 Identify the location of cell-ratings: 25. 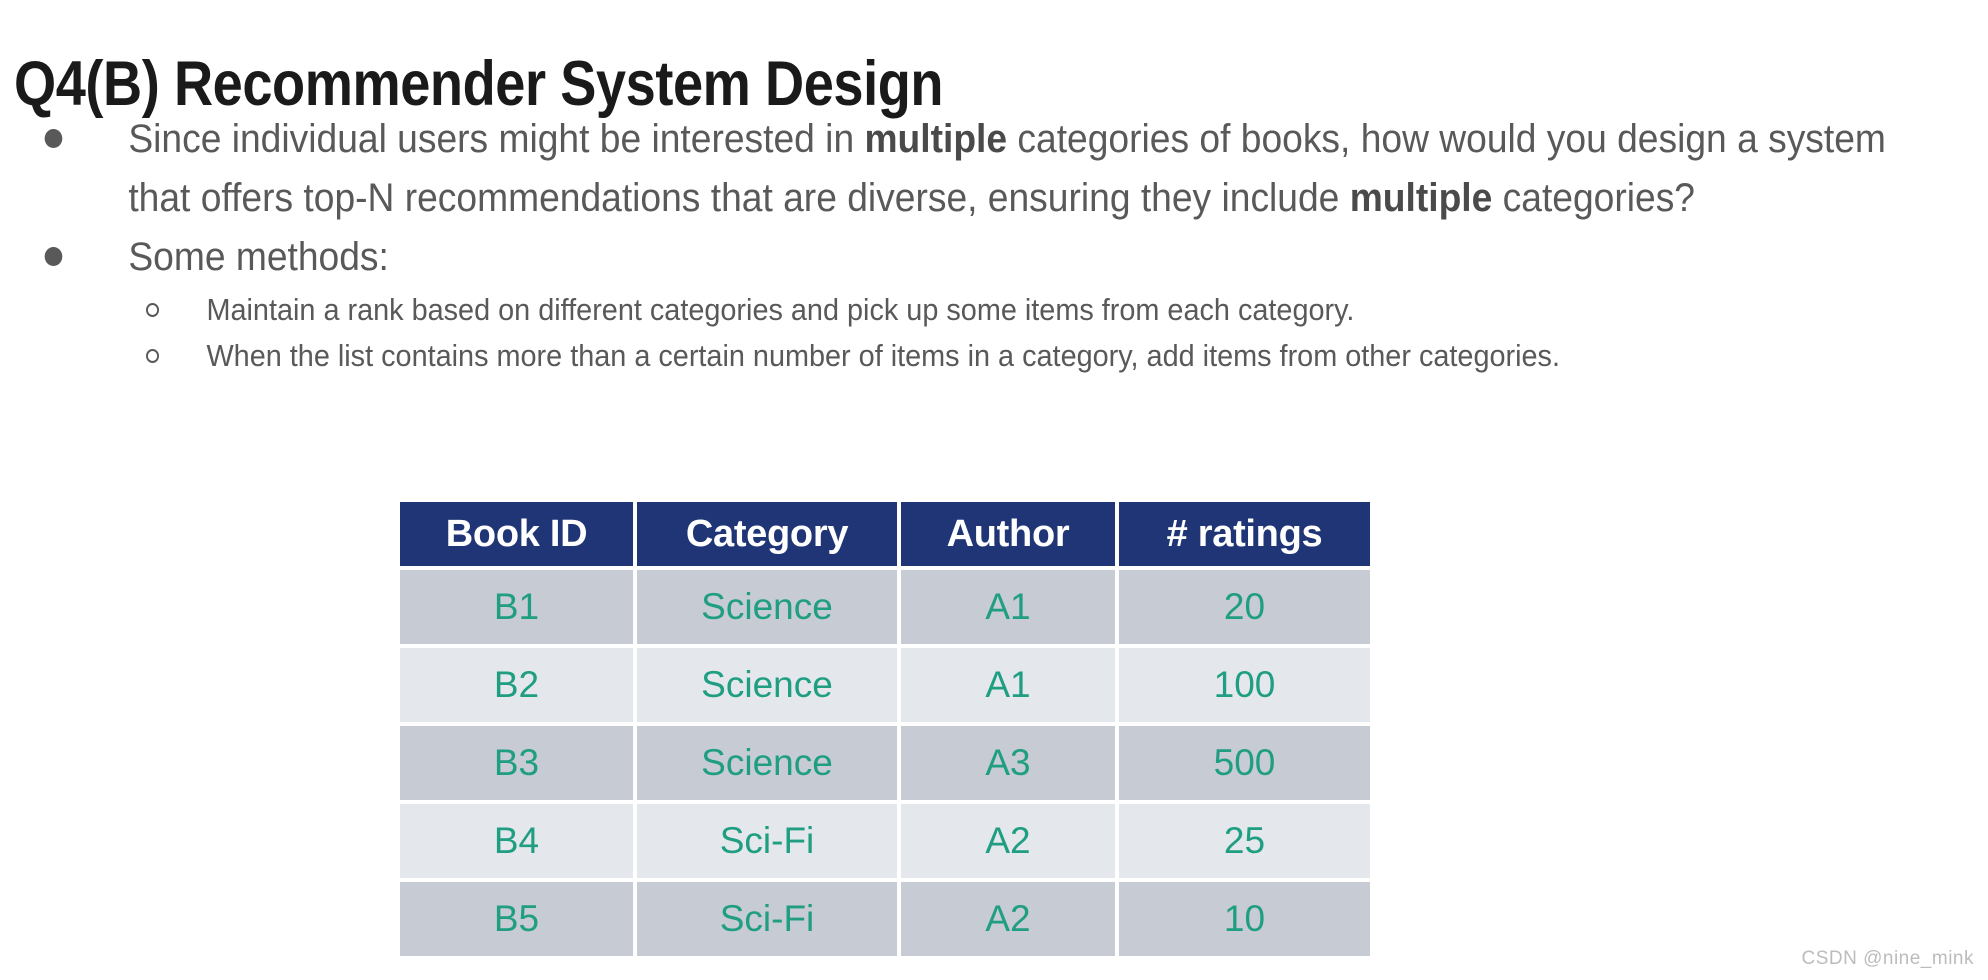
(1244, 841).